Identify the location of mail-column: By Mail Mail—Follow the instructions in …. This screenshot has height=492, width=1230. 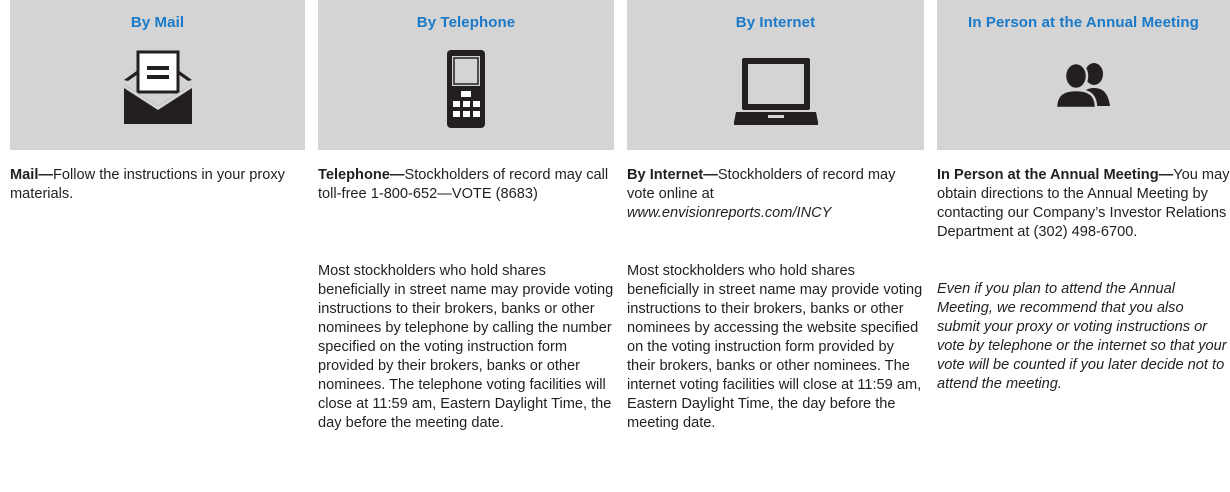
(157, 101).